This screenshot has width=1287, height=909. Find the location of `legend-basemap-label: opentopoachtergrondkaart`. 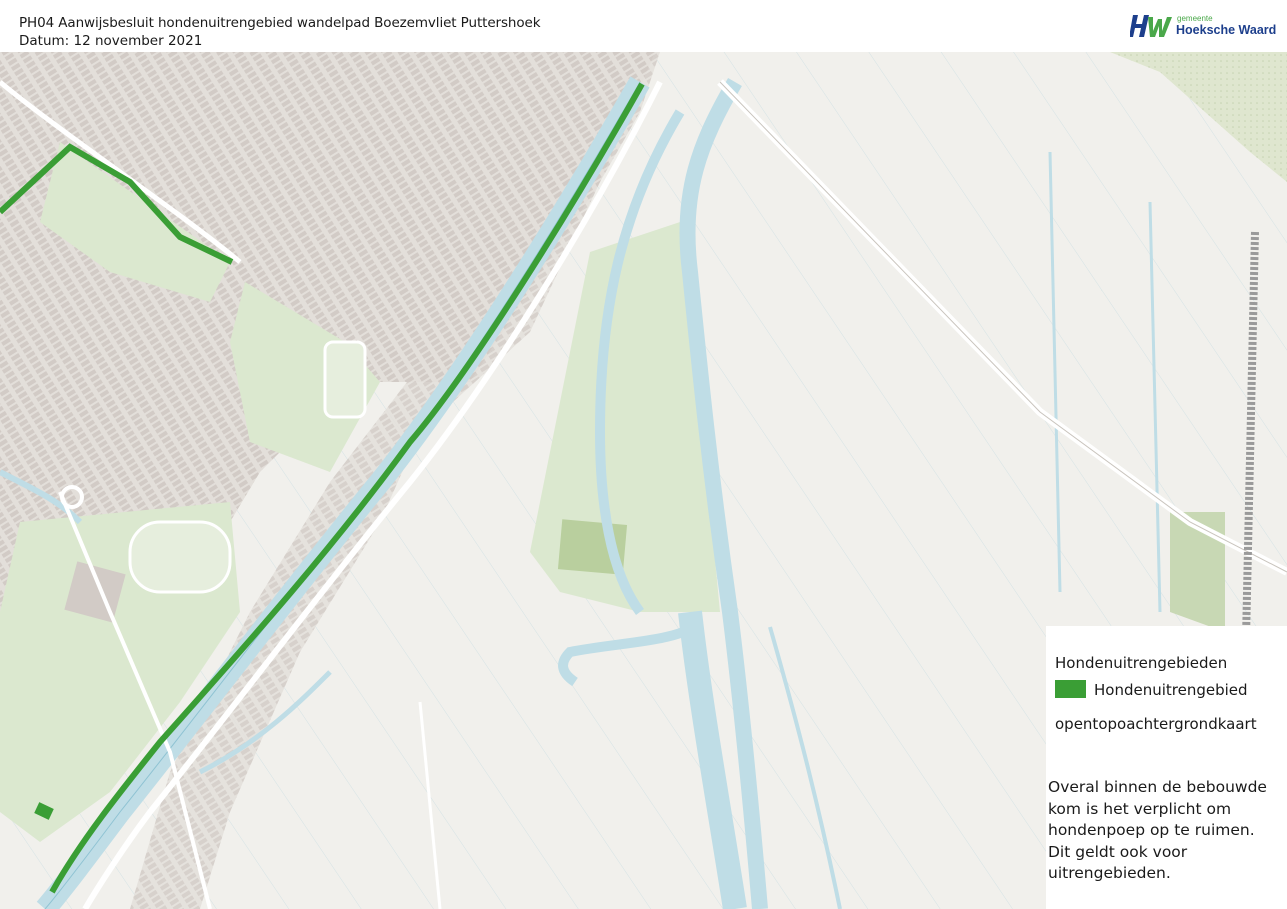

legend-basemap-label: opentopoachtergrondkaart is located at coordinates (1156, 724).